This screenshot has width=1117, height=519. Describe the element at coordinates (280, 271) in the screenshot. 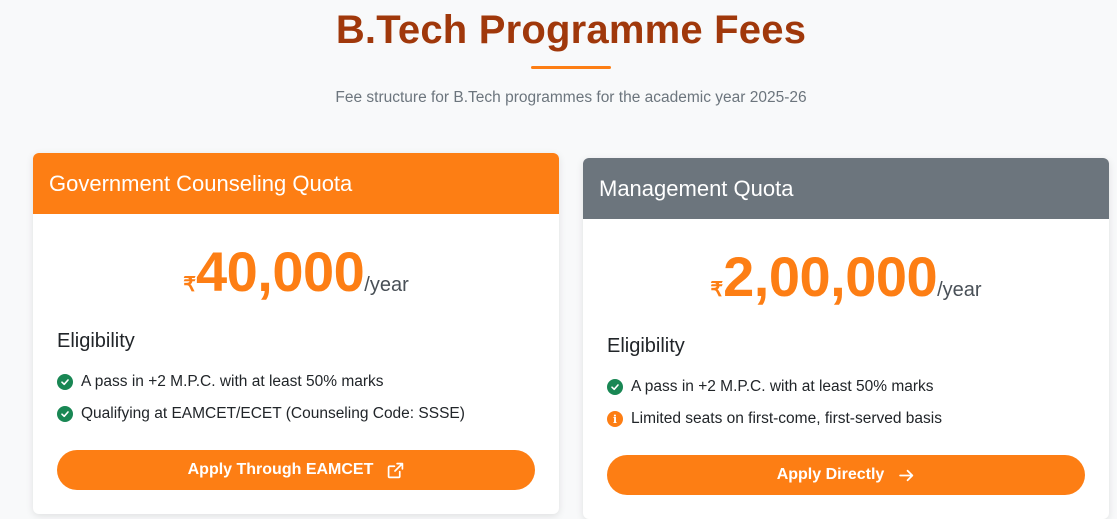

I see `fee-amount: 40,000` at that location.